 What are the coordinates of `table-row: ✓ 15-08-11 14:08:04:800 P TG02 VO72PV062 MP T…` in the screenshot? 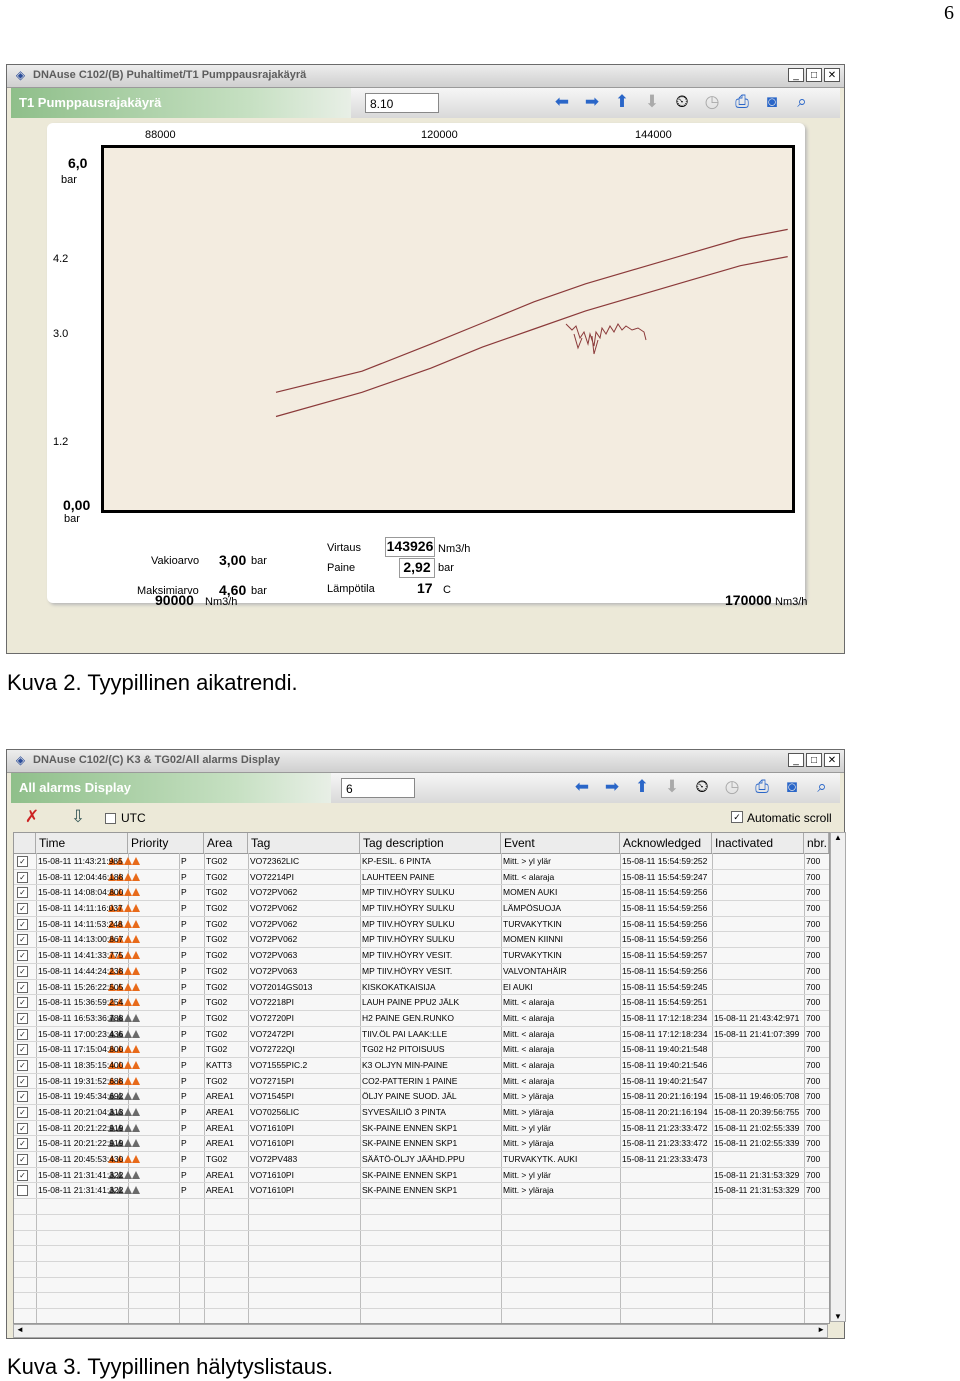 It's located at (421, 893).